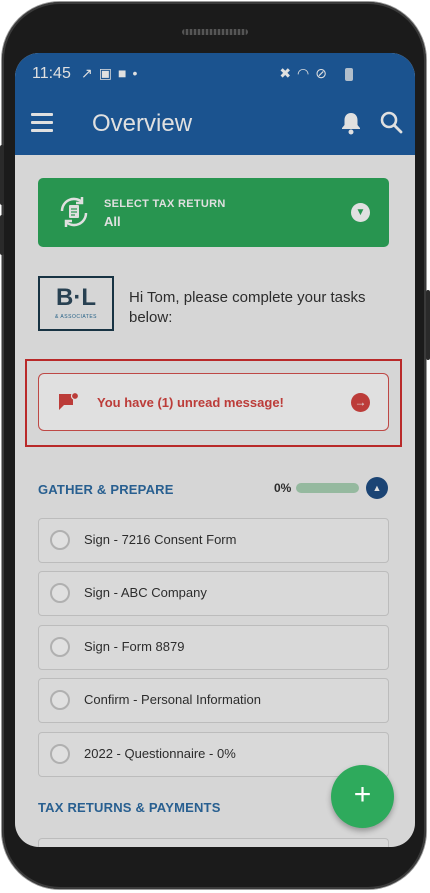 Image resolution: width=430 pixels, height=893 pixels. Describe the element at coordinates (360, 212) in the screenshot. I see `chevron-down-icon: ▼` at that location.